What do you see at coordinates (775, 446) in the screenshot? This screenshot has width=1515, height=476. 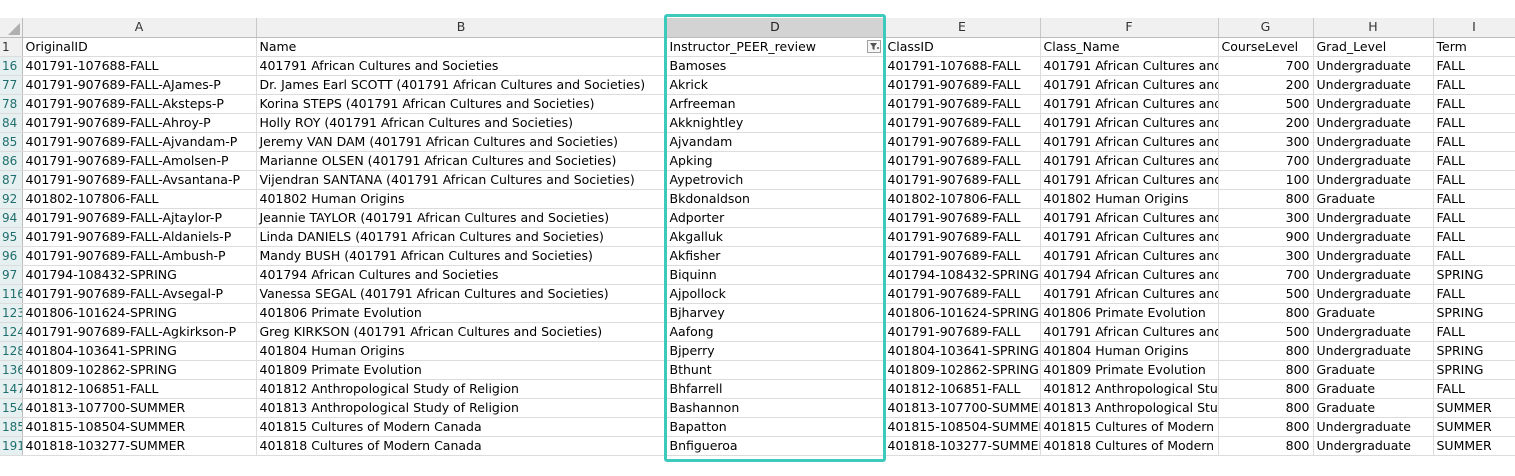 I see `cell-instructor-peer-review: Bnfigueroa` at bounding box center [775, 446].